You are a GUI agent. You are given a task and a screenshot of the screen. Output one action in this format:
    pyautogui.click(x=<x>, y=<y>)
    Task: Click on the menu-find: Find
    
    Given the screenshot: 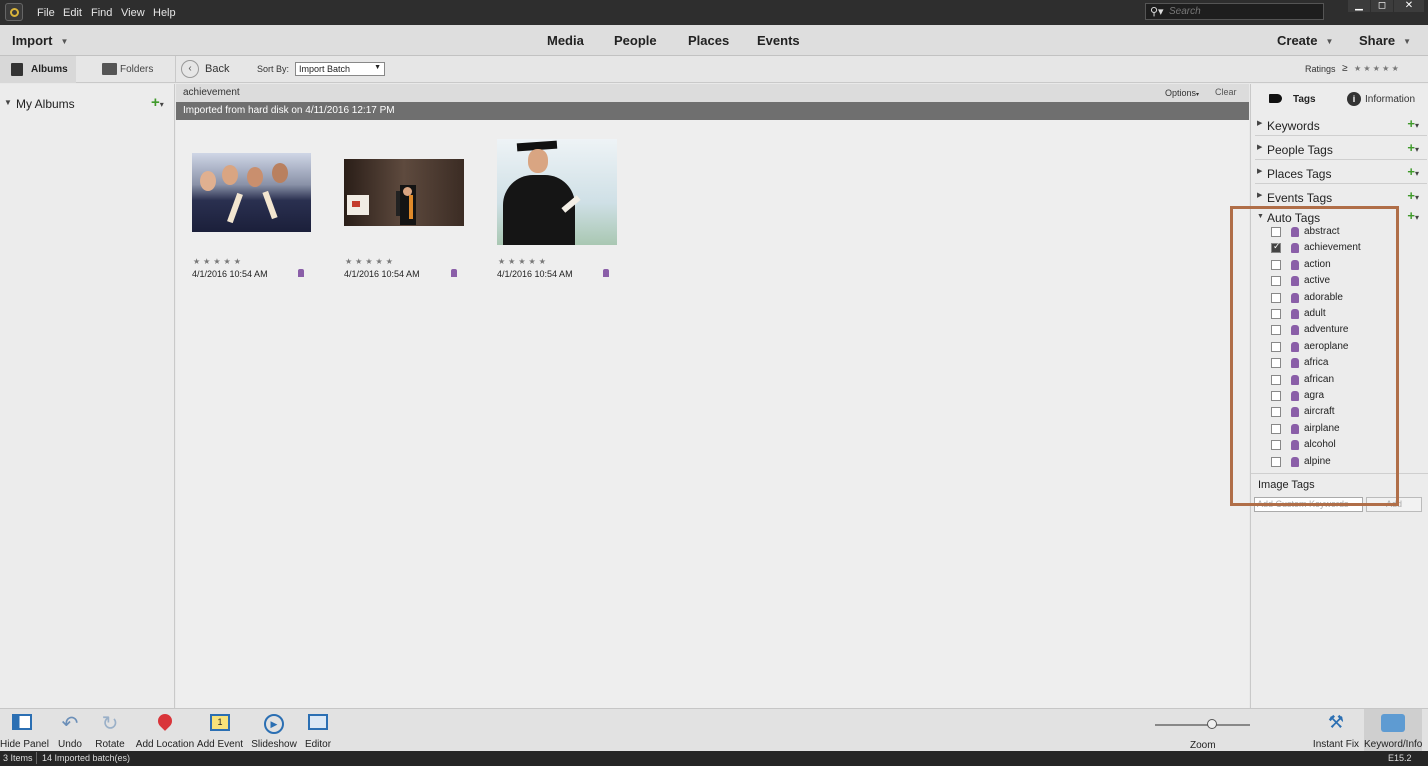 What is the action you would take?
    pyautogui.click(x=101, y=13)
    